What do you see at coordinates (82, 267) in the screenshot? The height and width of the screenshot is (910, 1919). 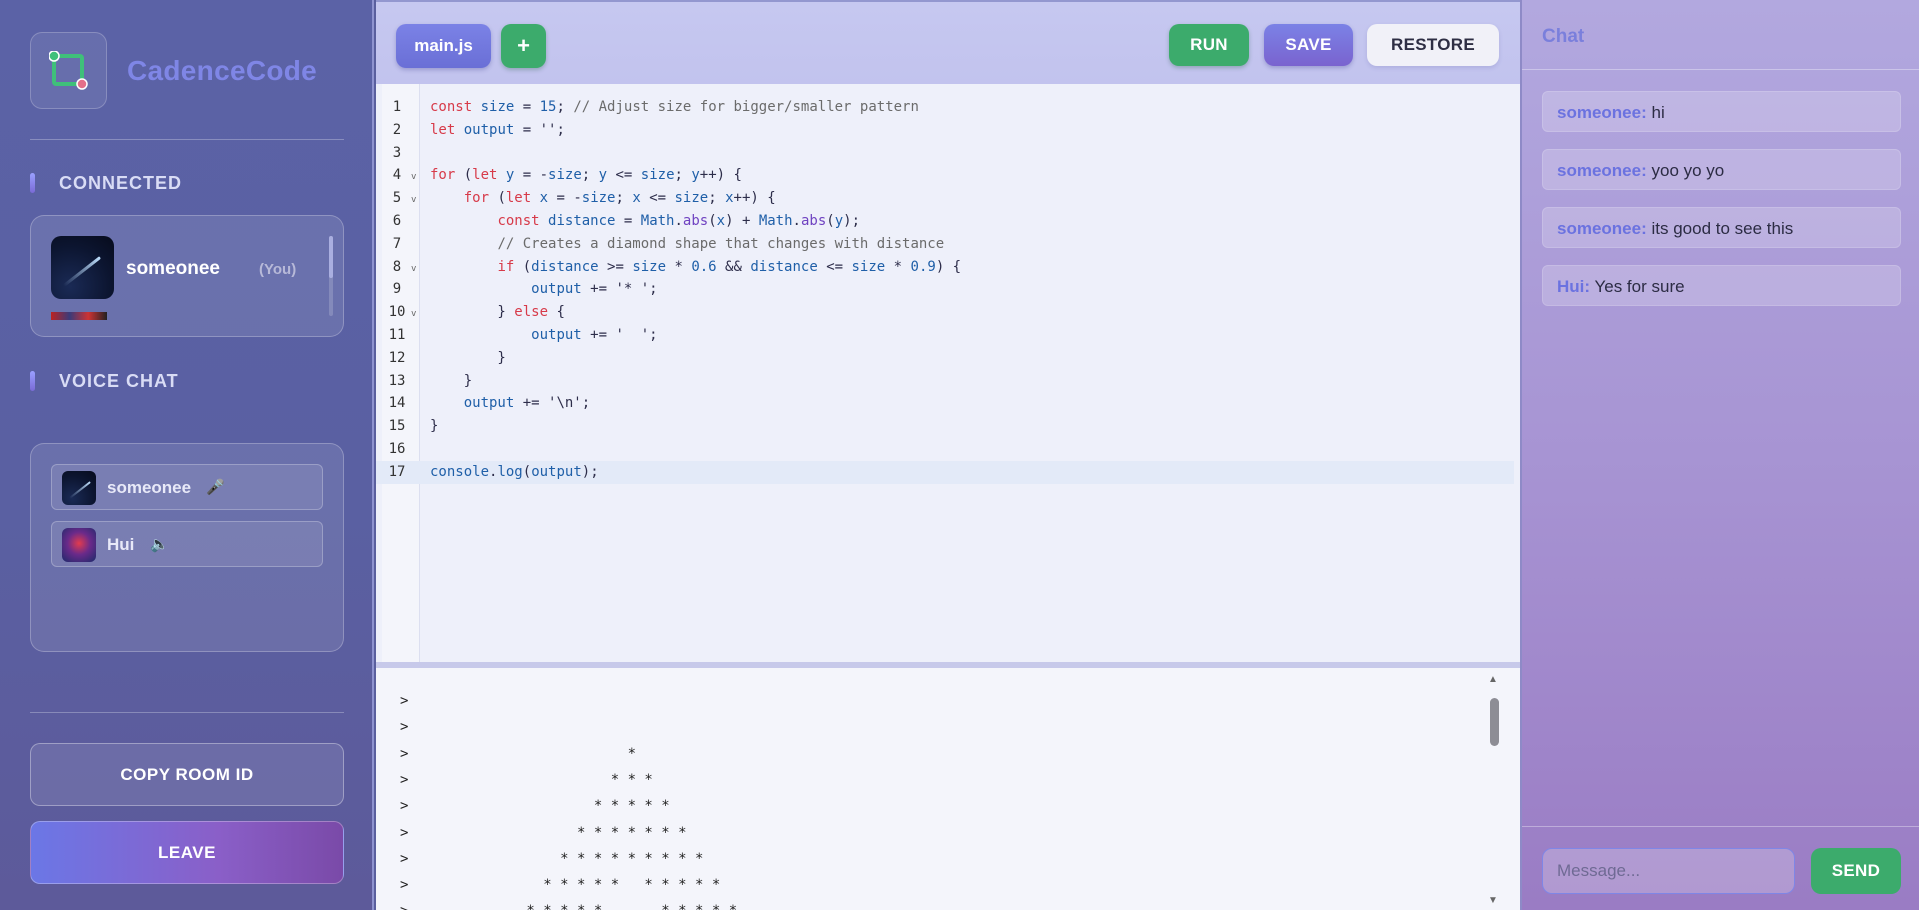 I see `user-avatar` at bounding box center [82, 267].